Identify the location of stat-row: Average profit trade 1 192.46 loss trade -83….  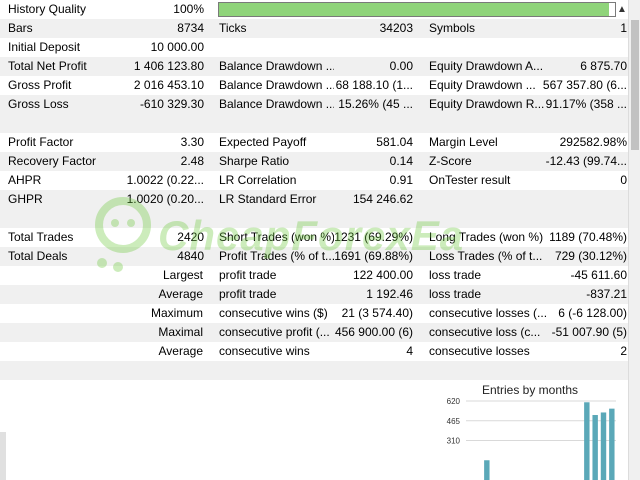
(314, 294).